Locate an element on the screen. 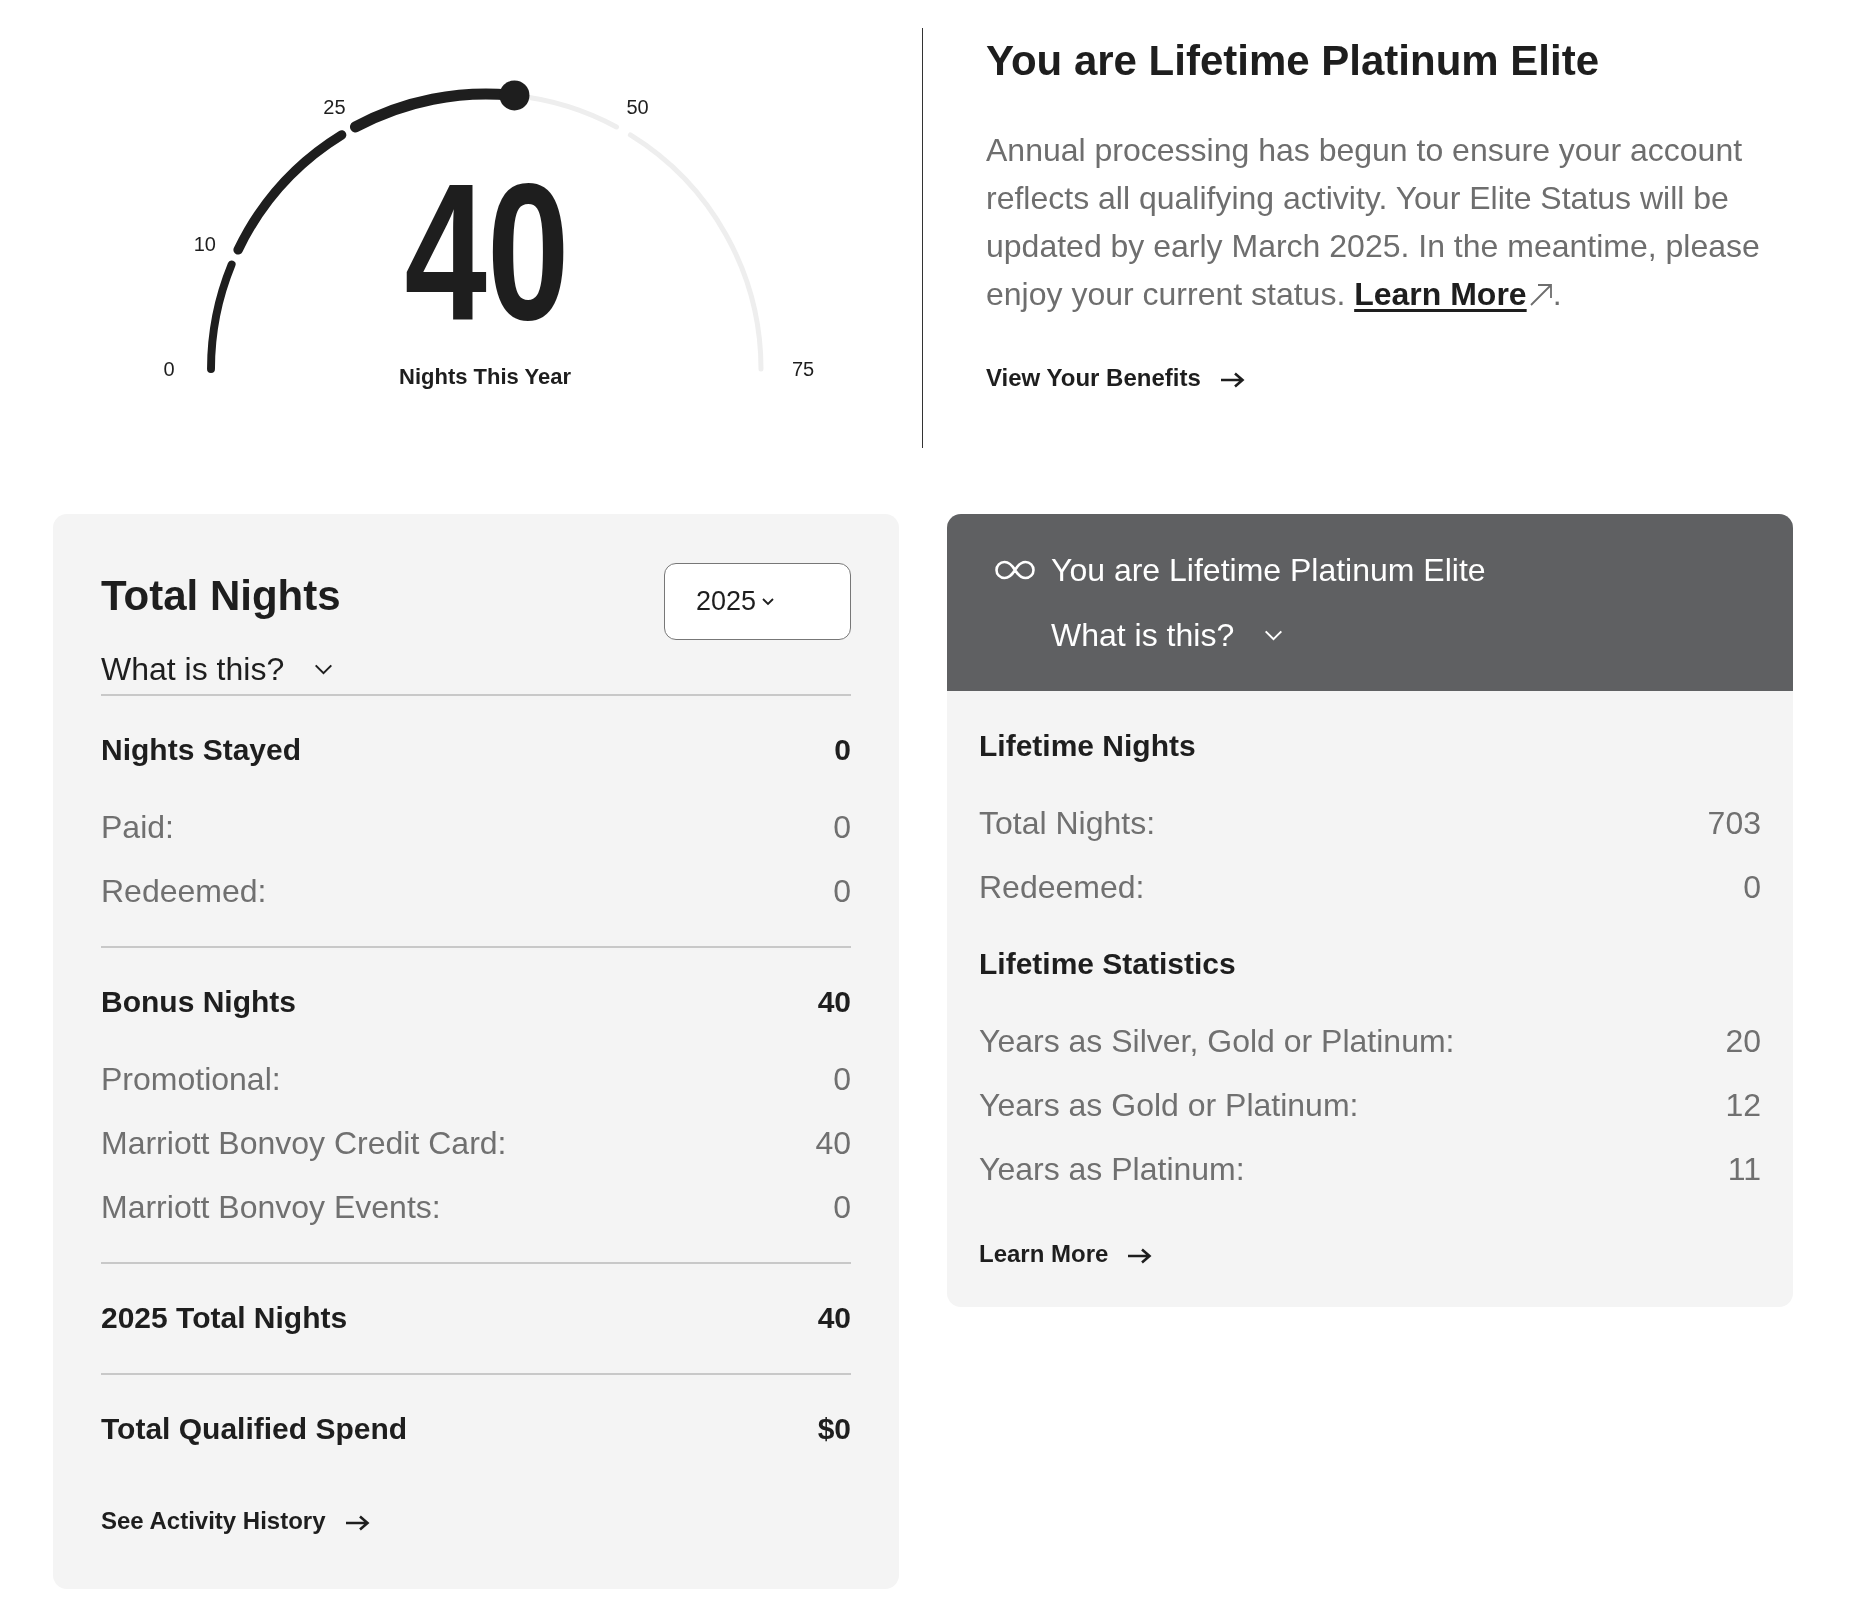 This screenshot has width=1850, height=1610. card-title: Total Nights is located at coordinates (221, 596).